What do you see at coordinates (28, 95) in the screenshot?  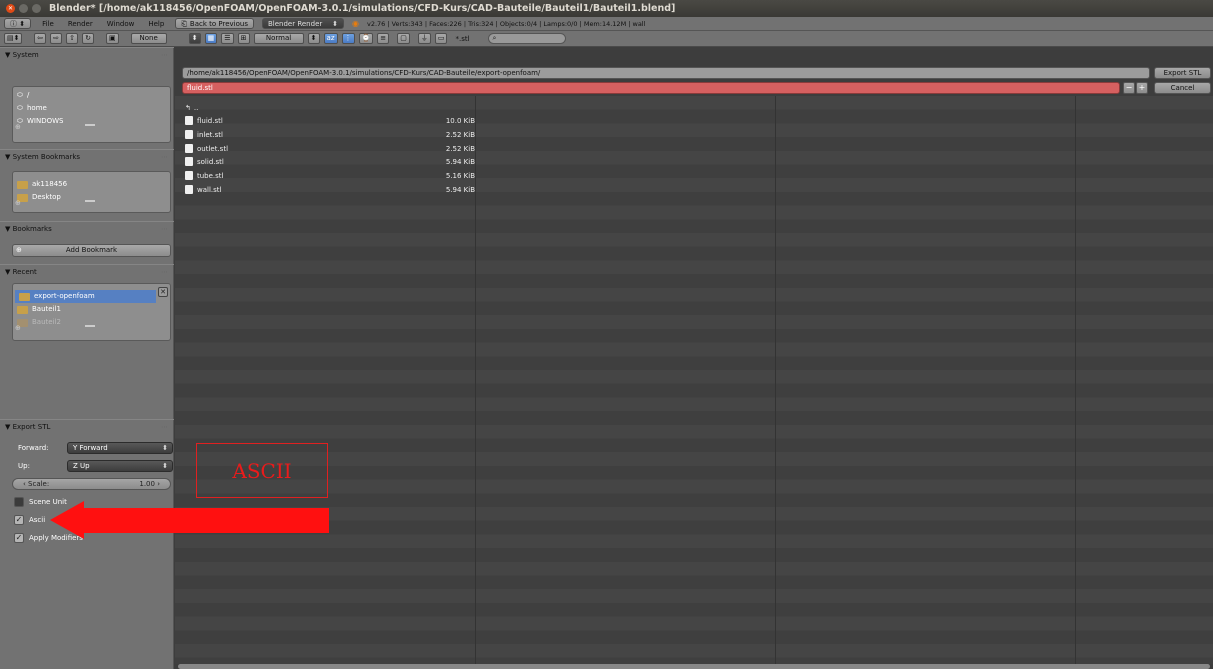 I see `system-item-label: /` at bounding box center [28, 95].